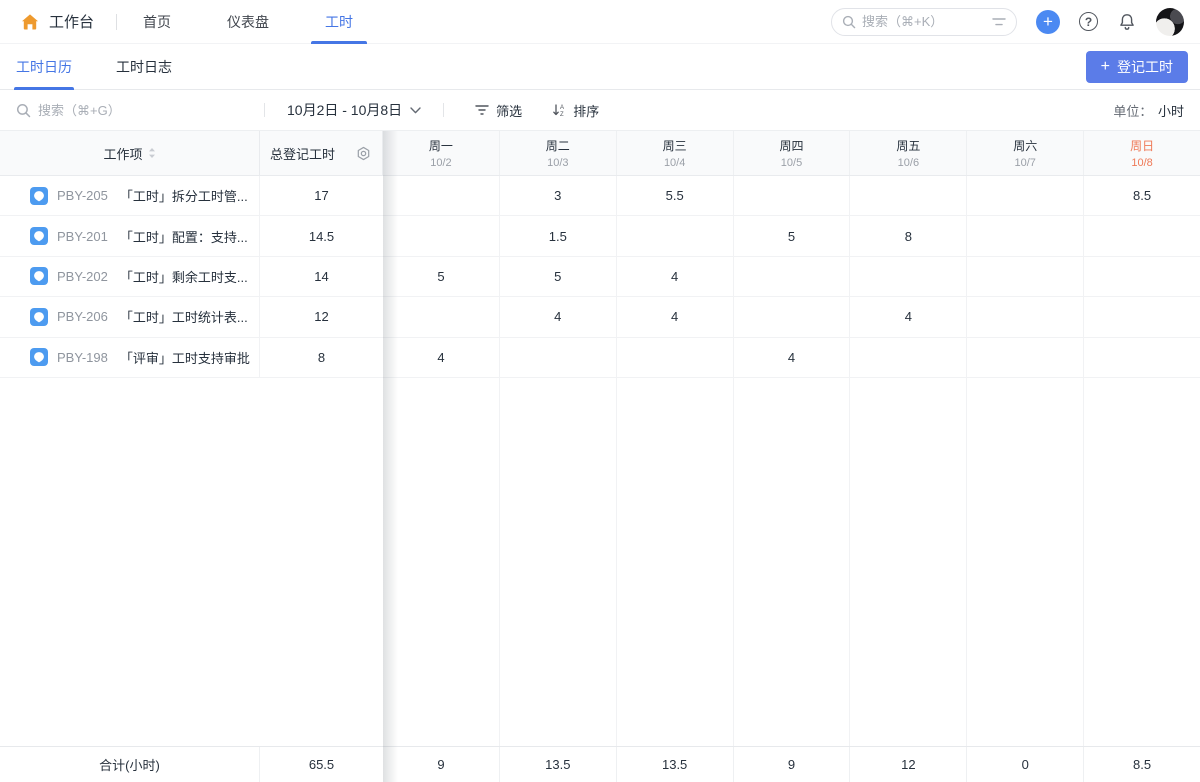  What do you see at coordinates (1170, 111) in the screenshot?
I see `unit-value: 小时` at bounding box center [1170, 111].